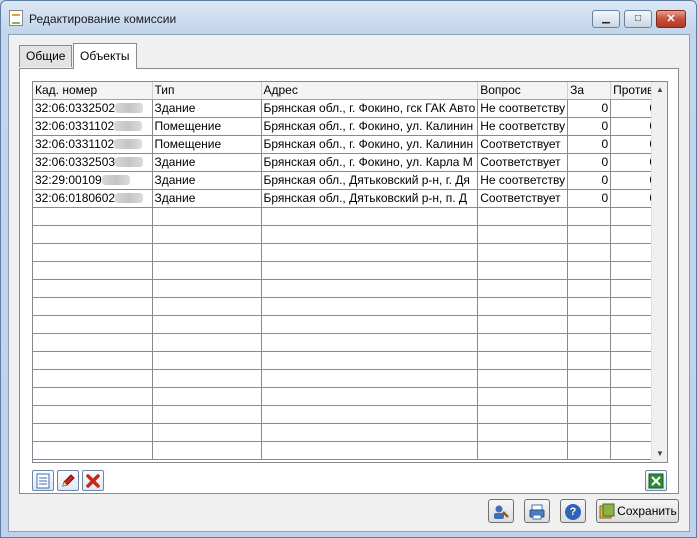 This screenshot has width=697, height=538. I want to click on column-header-for: За, so click(589, 91).